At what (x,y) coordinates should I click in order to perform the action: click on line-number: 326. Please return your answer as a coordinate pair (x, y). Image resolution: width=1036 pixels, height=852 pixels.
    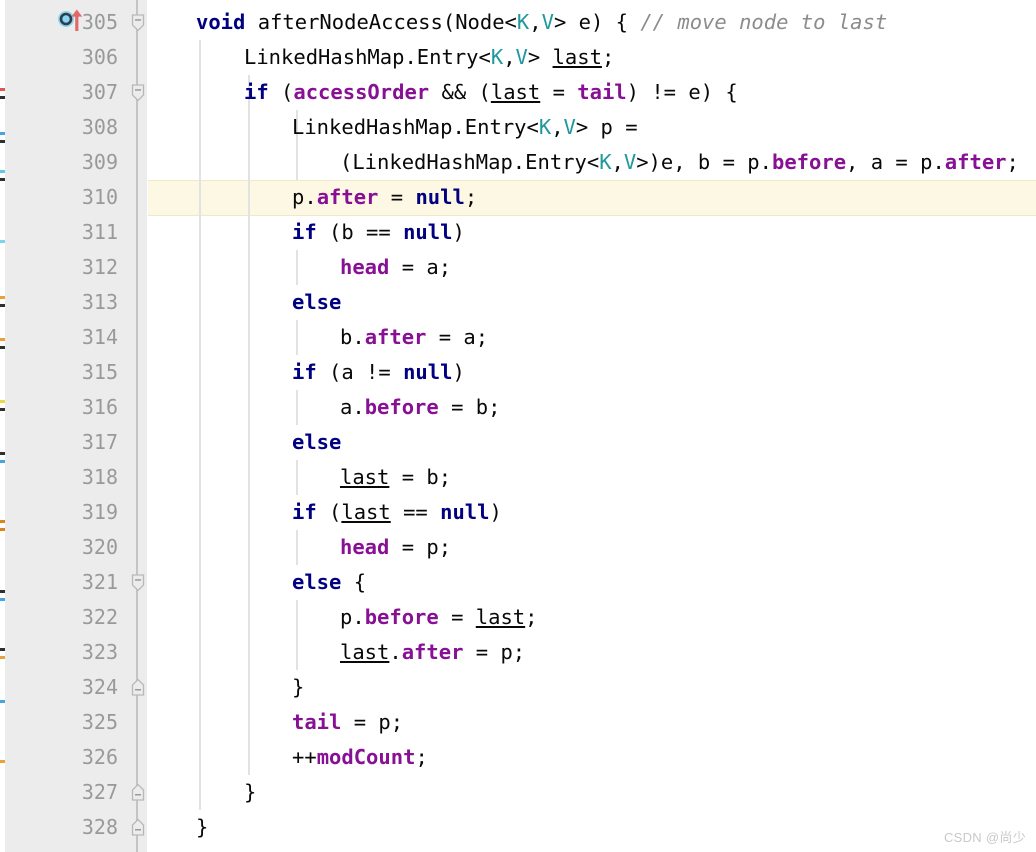
    Looking at the image, I should click on (59, 757).